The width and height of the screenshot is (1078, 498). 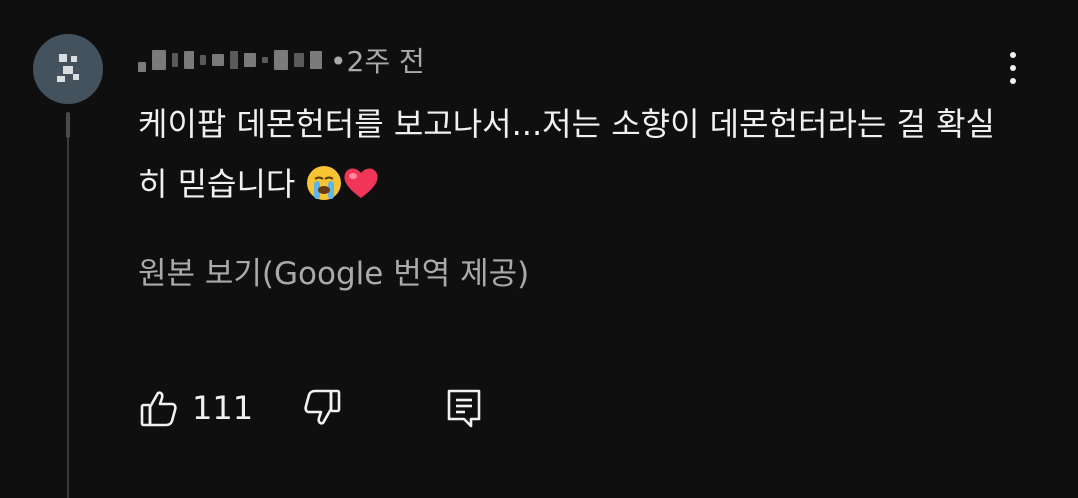 I want to click on thread-collapse-handle, so click(x=68, y=125).